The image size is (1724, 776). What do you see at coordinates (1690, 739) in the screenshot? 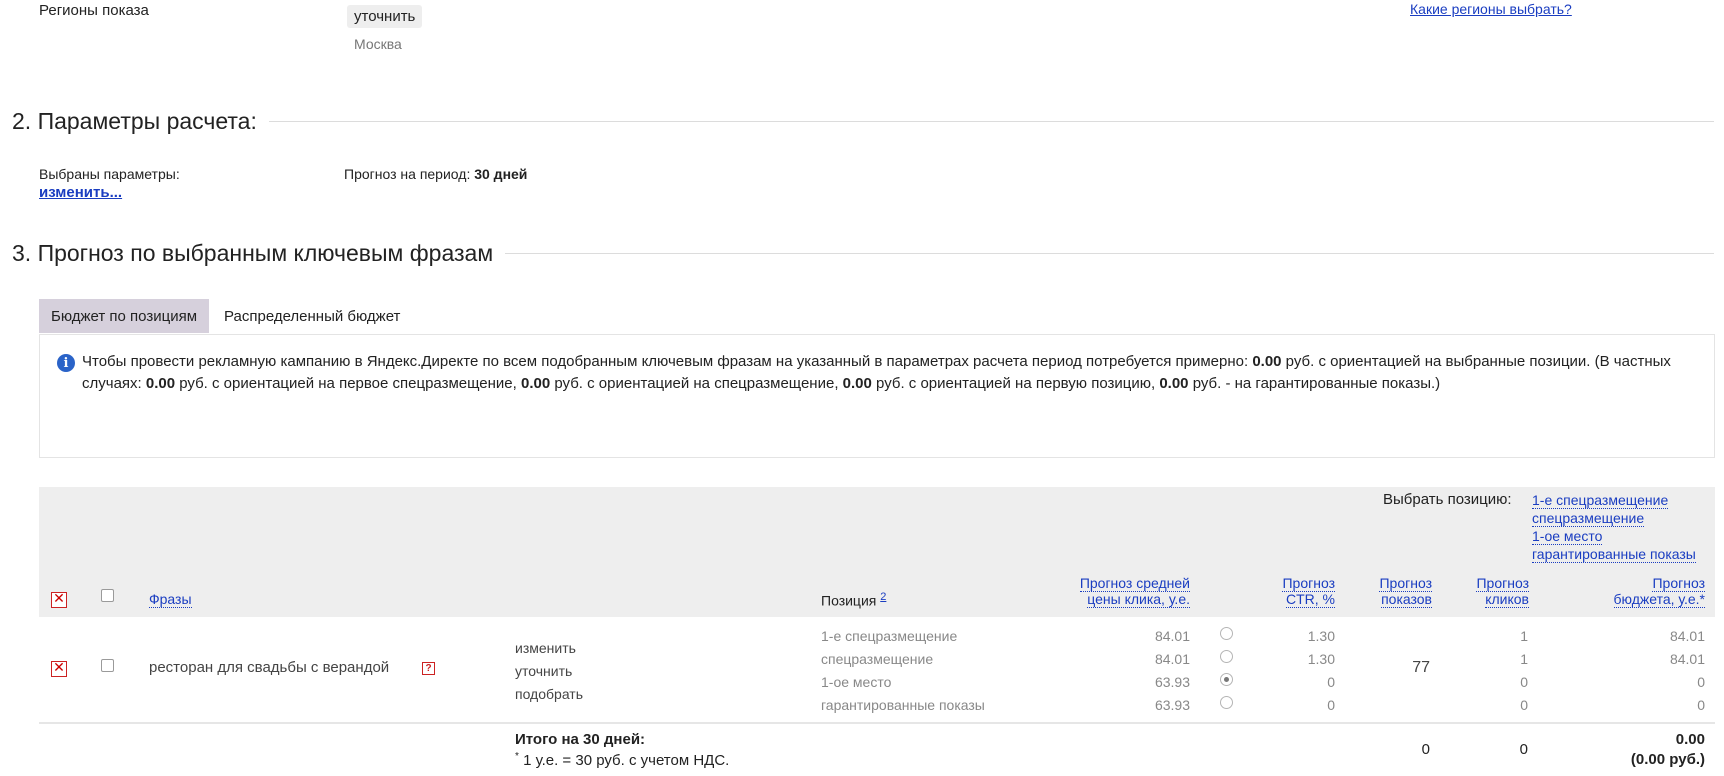
I see `total-budget: 0.00` at bounding box center [1690, 739].